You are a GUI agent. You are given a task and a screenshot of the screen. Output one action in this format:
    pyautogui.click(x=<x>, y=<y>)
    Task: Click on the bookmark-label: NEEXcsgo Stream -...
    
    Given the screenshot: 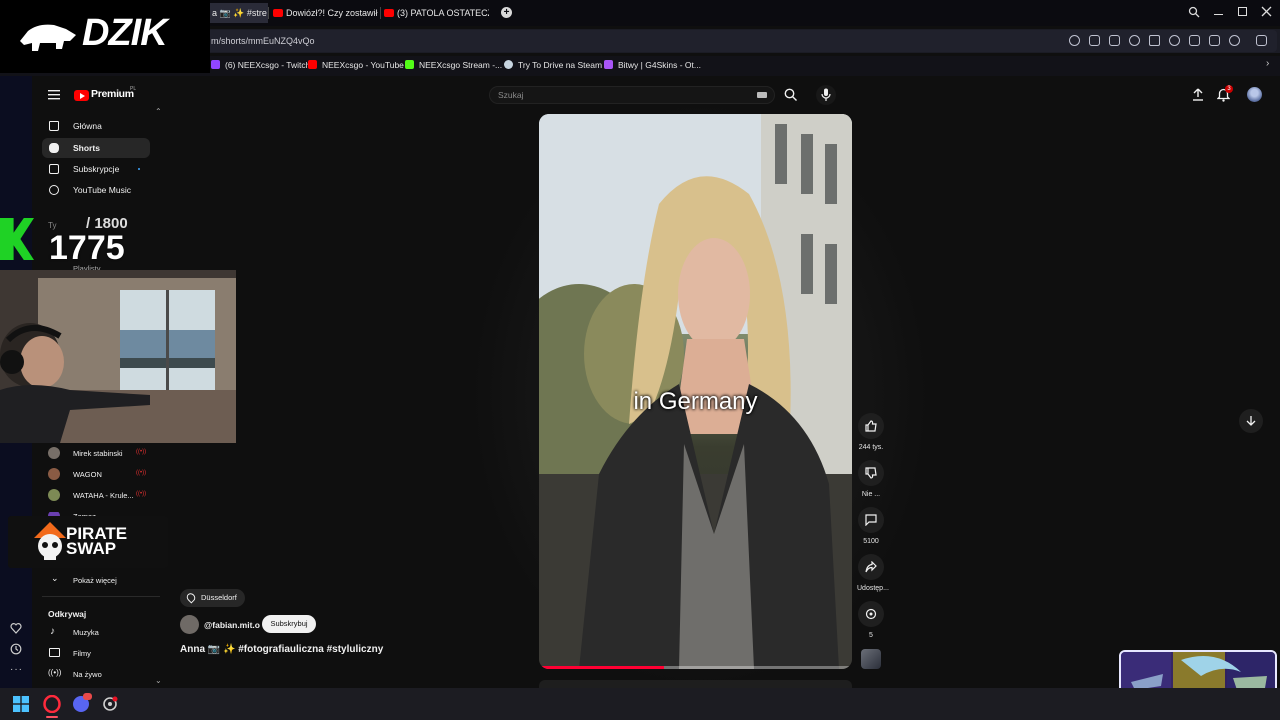 What is the action you would take?
    pyautogui.click(x=461, y=65)
    